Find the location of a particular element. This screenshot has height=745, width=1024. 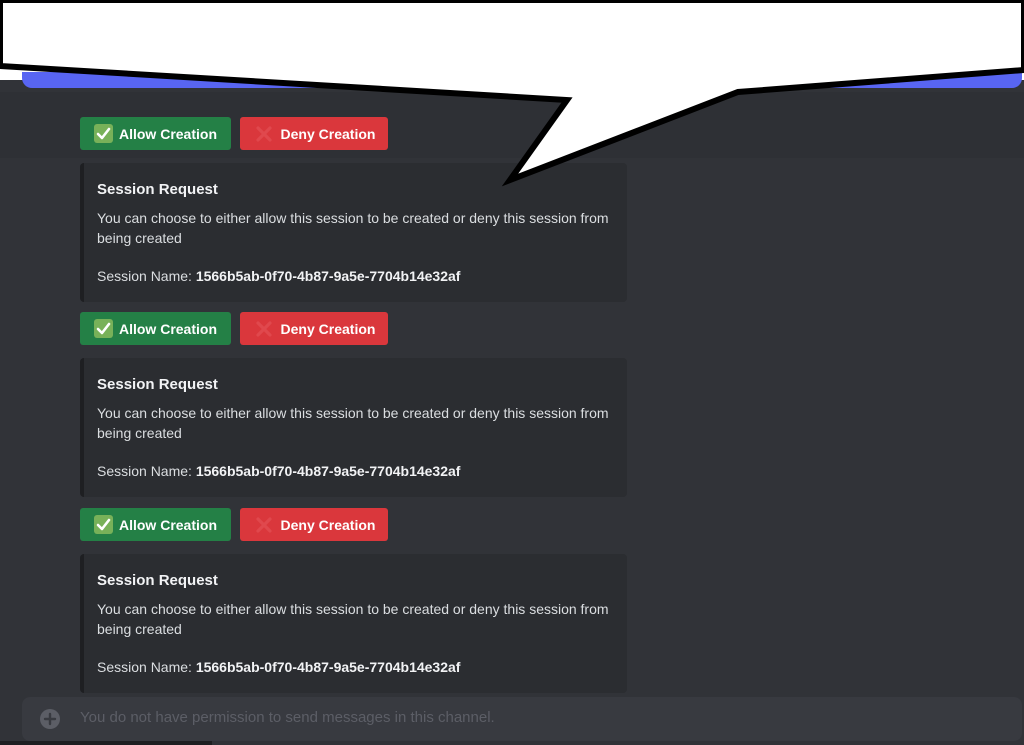

plus-circle-icon is located at coordinates (50, 719).